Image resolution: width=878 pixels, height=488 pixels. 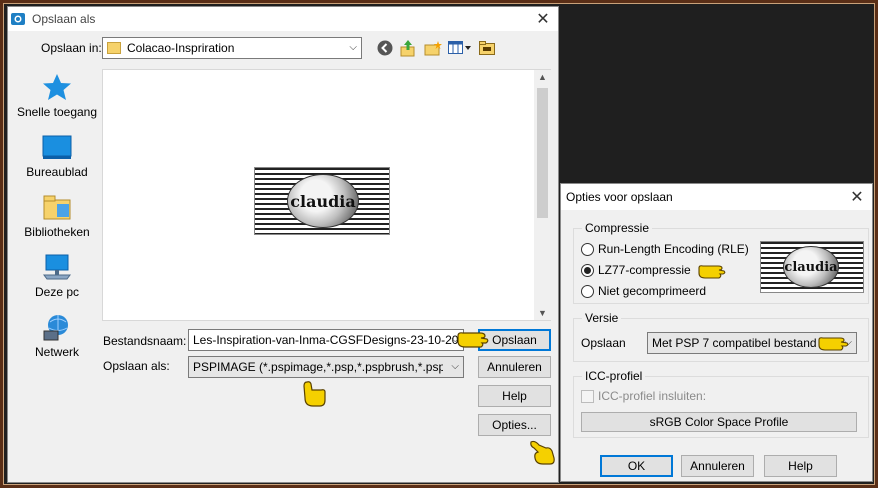 What do you see at coordinates (57, 327) in the screenshot?
I see `network-icon` at bounding box center [57, 327].